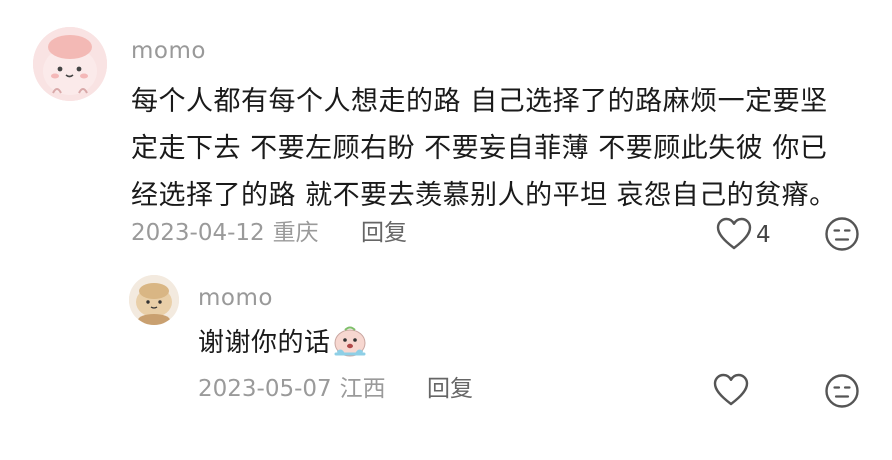 The height and width of the screenshot is (460, 892). I want to click on dislike-button, so click(842, 234).